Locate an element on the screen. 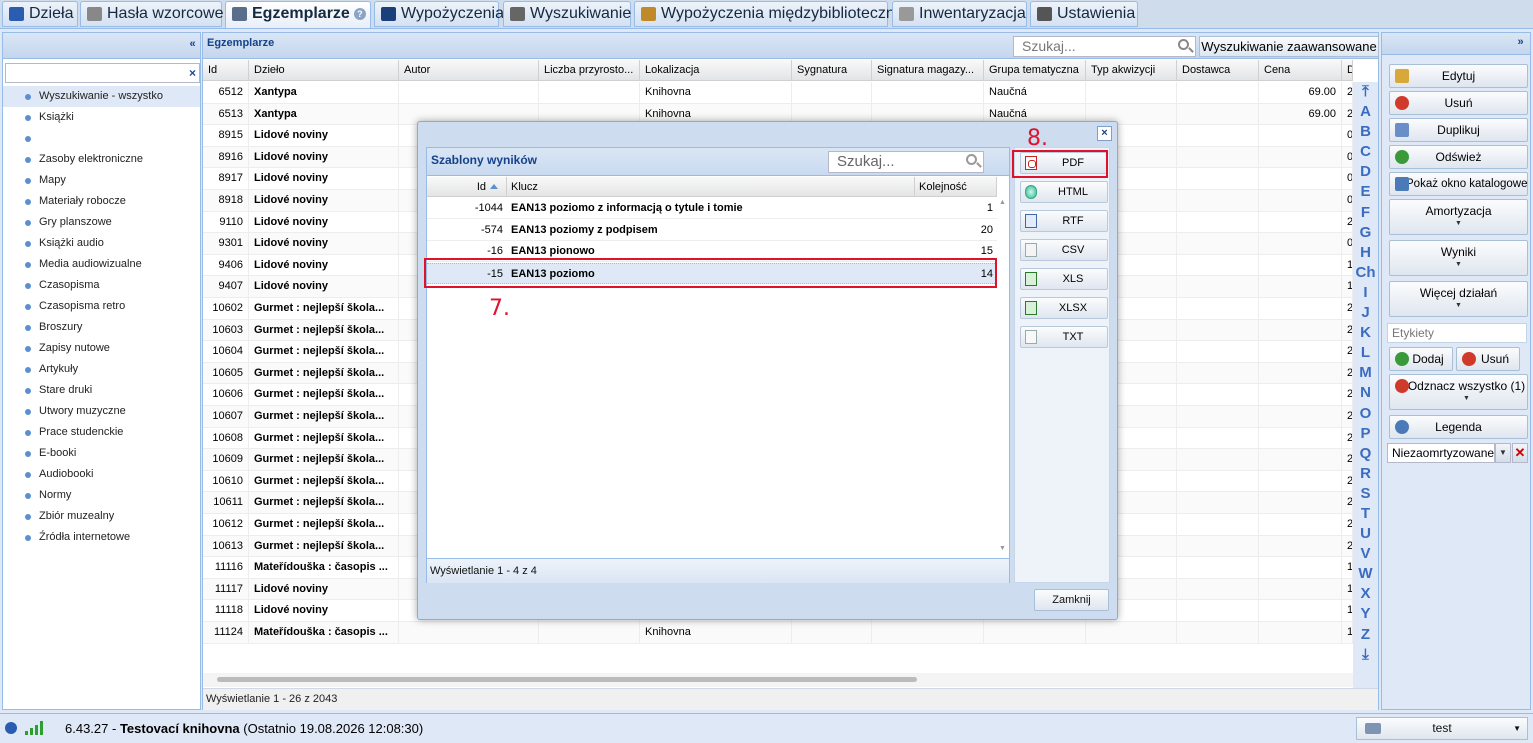 The height and width of the screenshot is (743, 1533). category-item: Utwory muzyczne is located at coordinates (101, 411).